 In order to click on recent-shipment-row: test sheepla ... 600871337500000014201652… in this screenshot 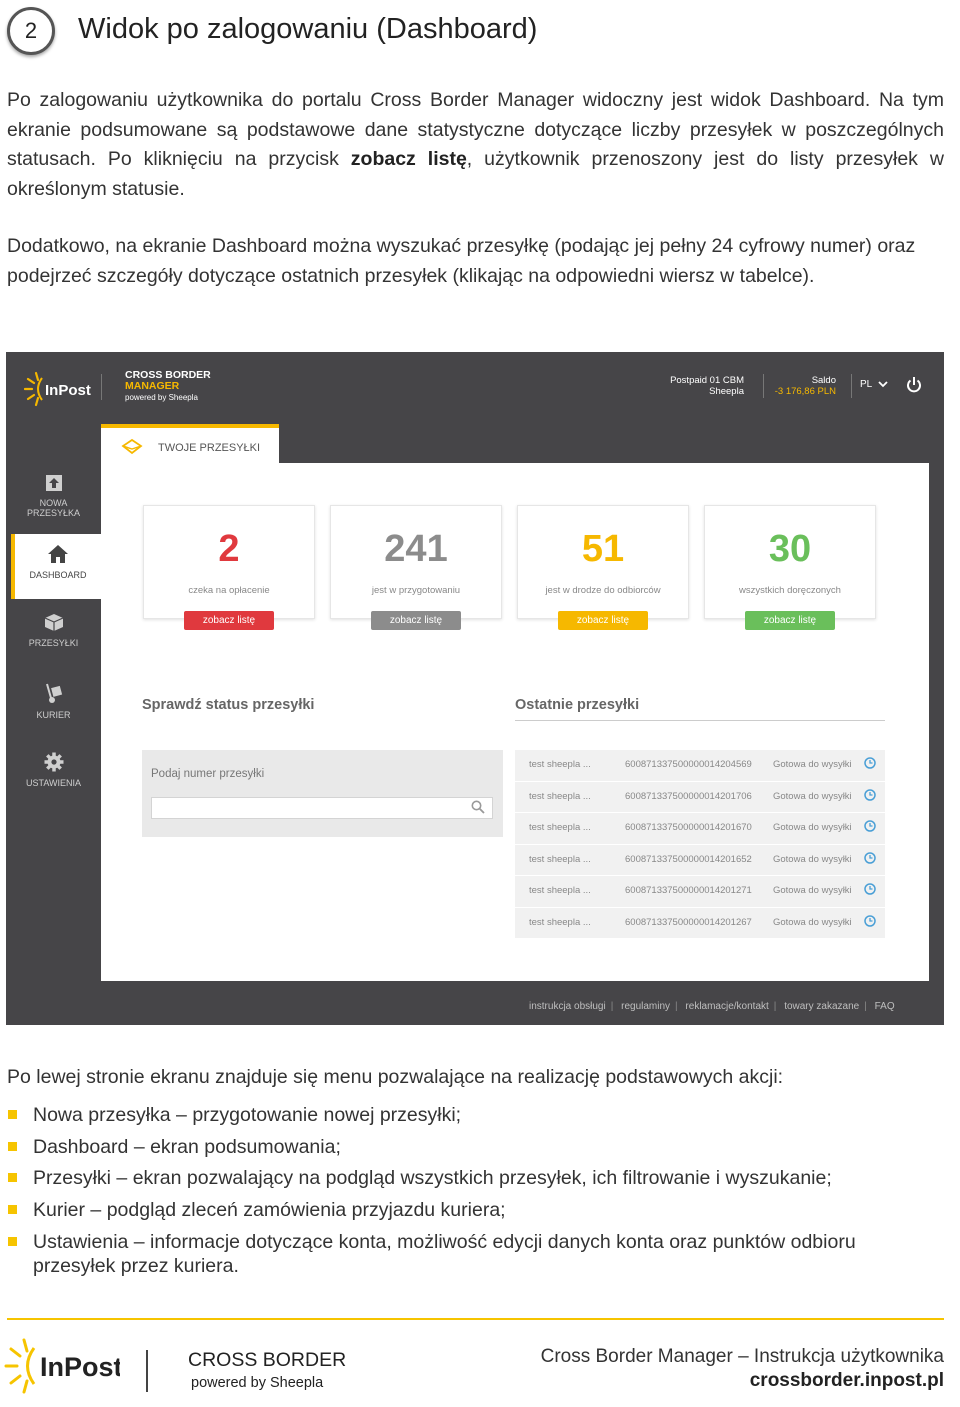, I will do `click(700, 860)`.